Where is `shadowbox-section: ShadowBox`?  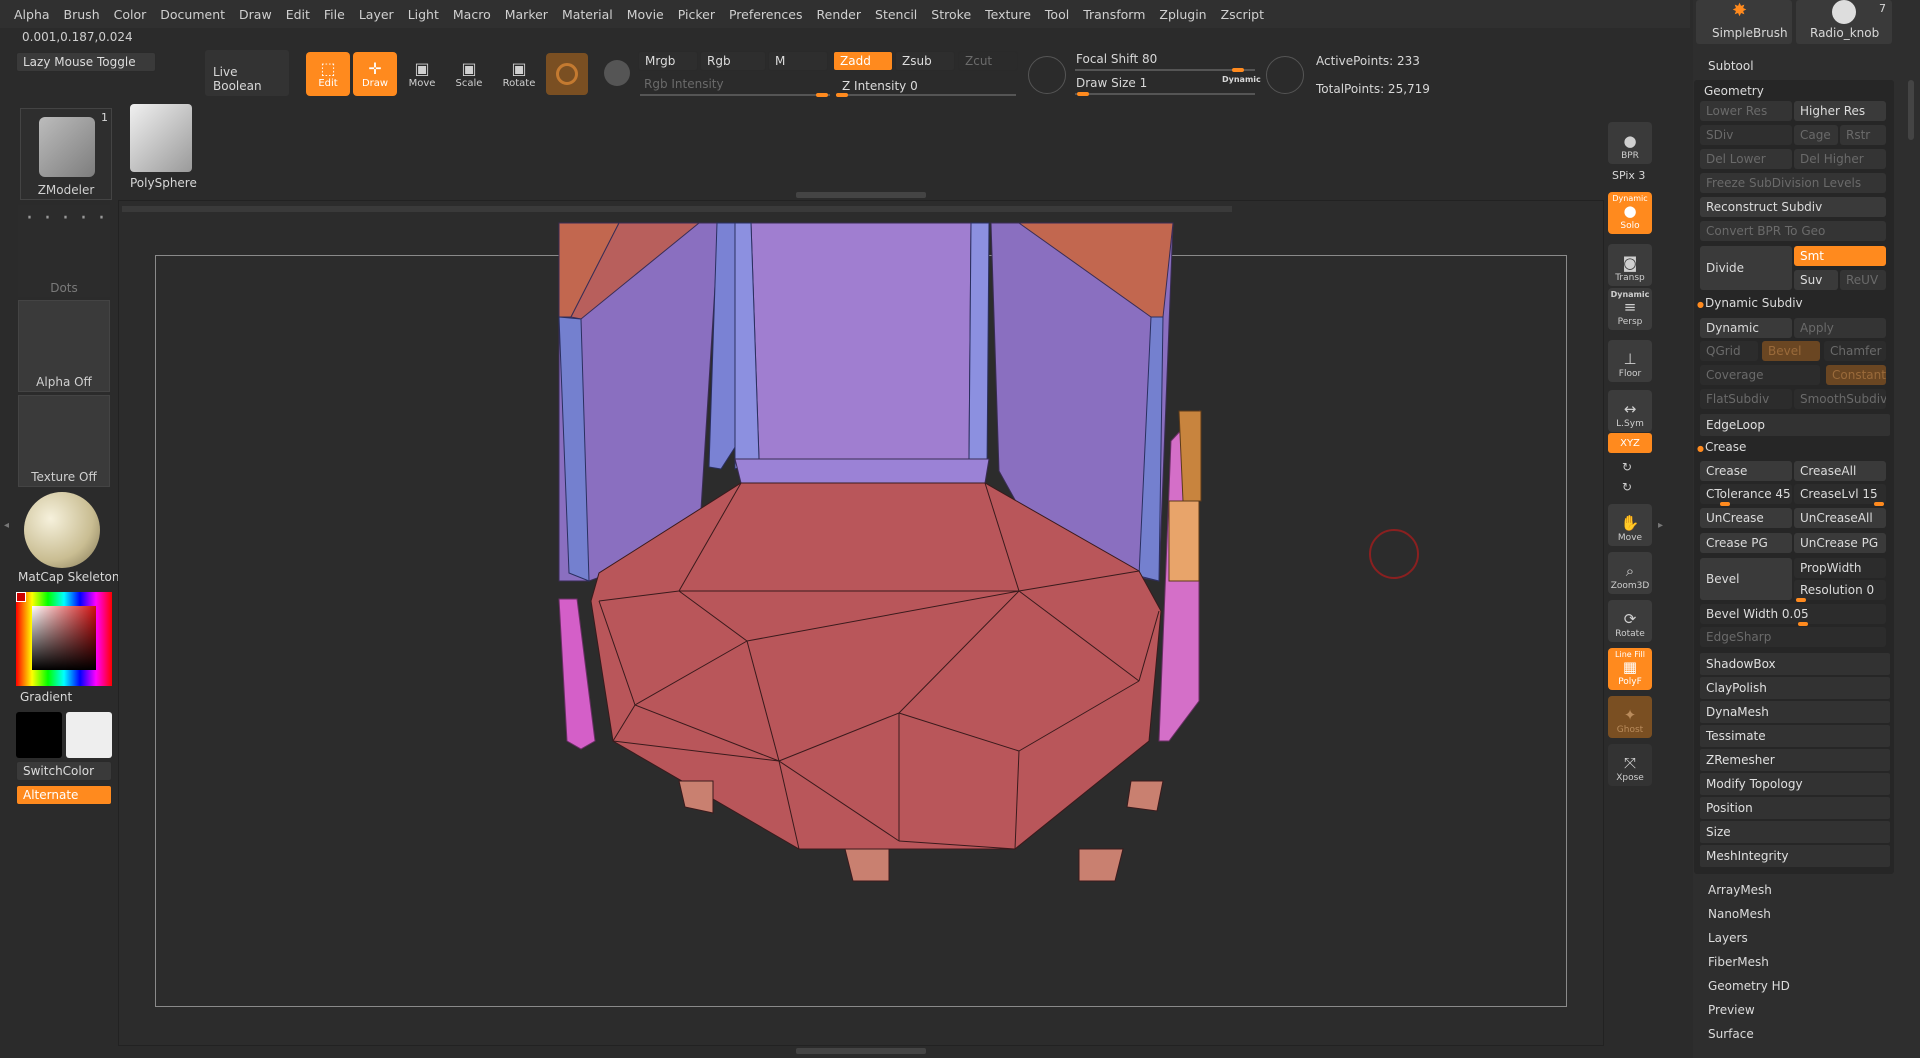 shadowbox-section: ShadowBox is located at coordinates (1795, 664).